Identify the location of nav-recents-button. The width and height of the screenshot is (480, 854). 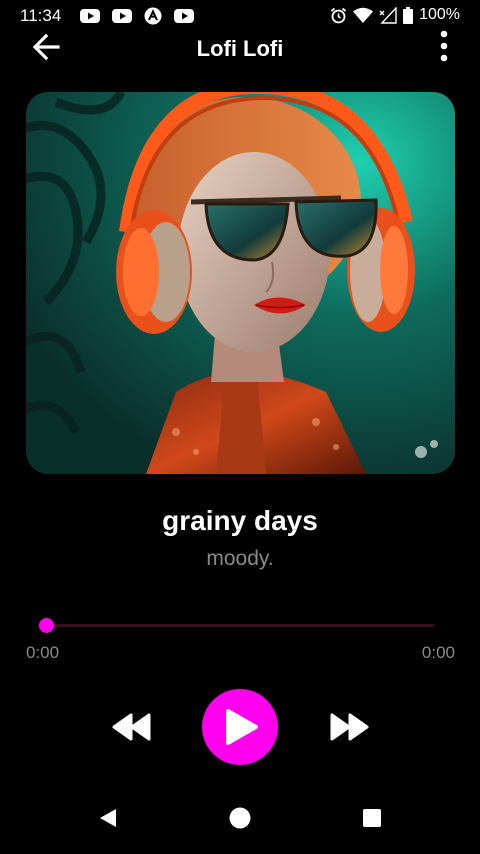
(372, 818).